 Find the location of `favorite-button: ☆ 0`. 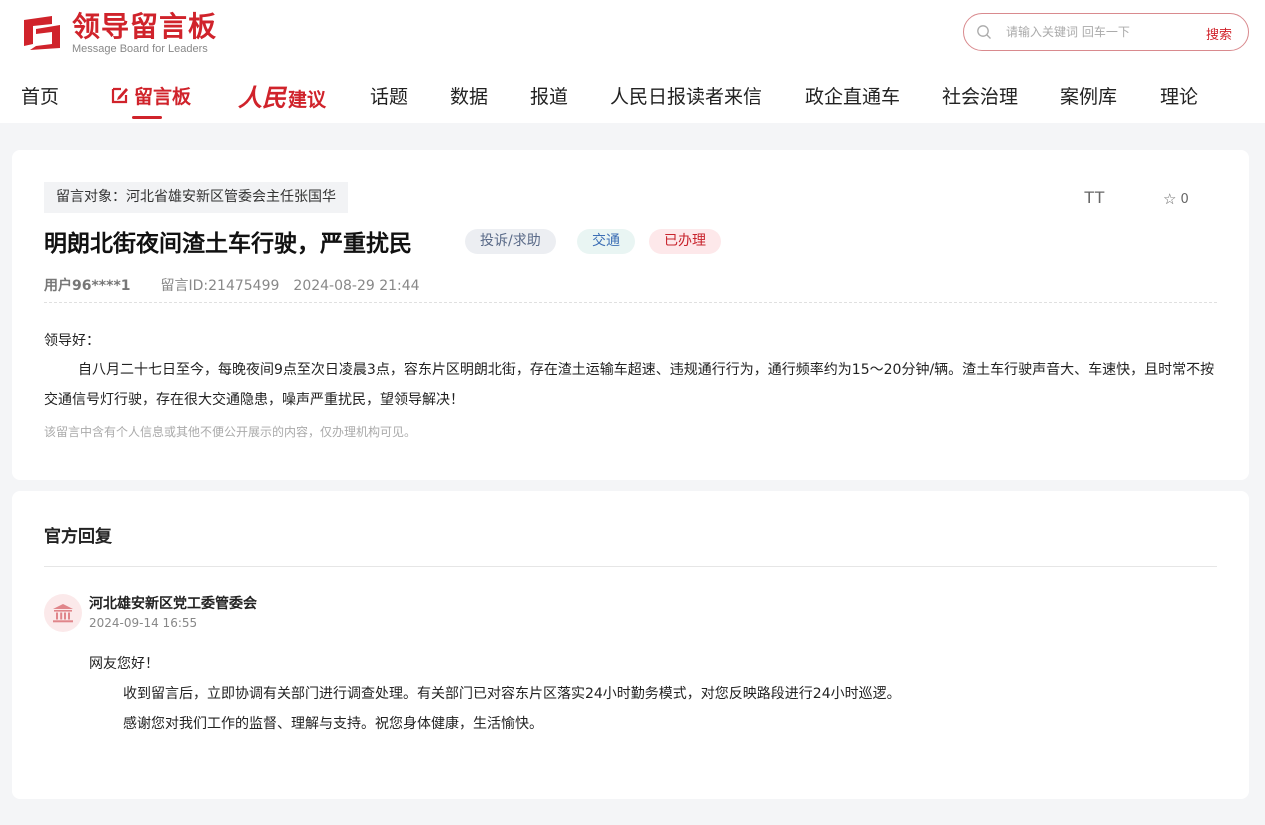

favorite-button: ☆ 0 is located at coordinates (1176, 199).